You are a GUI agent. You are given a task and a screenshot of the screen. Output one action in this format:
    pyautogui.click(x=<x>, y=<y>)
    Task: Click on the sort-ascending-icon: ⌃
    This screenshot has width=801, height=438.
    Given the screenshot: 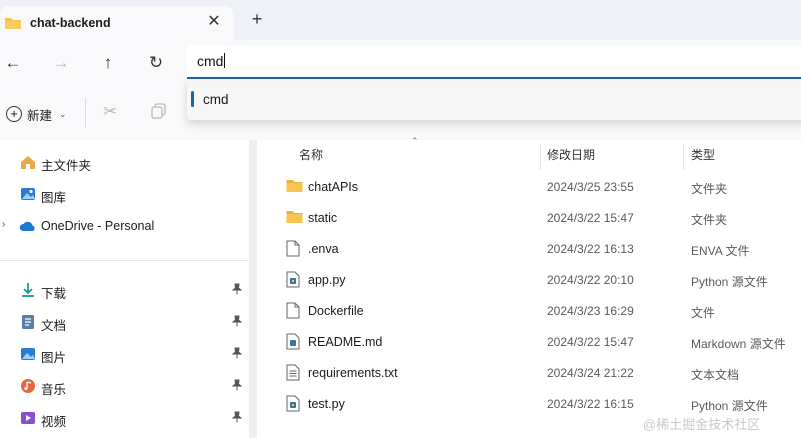 What is the action you would take?
    pyautogui.click(x=415, y=141)
    